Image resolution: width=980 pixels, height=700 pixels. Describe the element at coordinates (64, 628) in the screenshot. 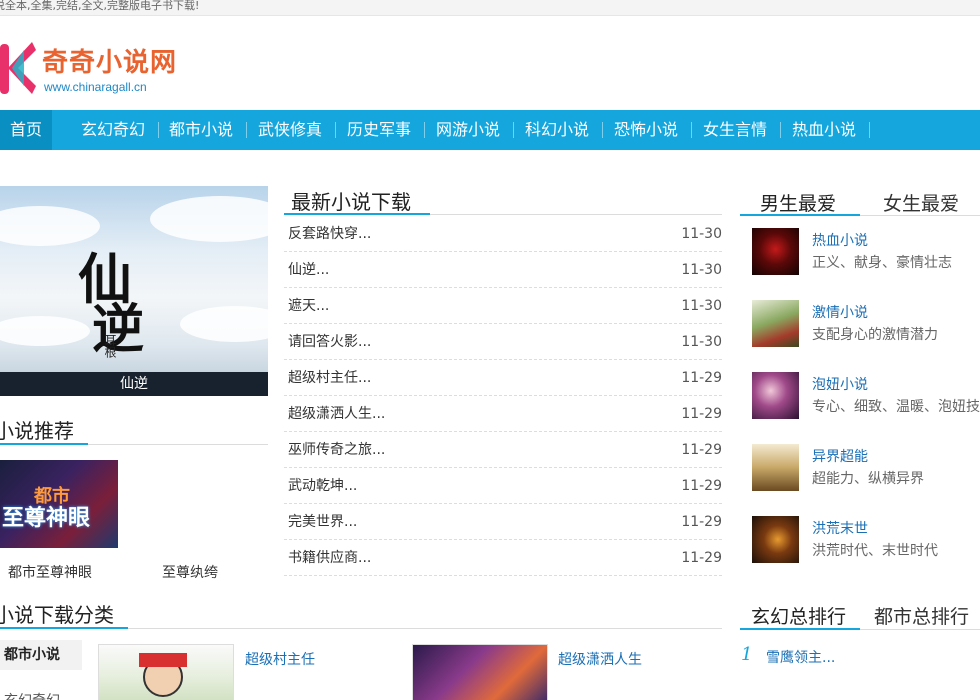

I see `downloads-accent` at that location.